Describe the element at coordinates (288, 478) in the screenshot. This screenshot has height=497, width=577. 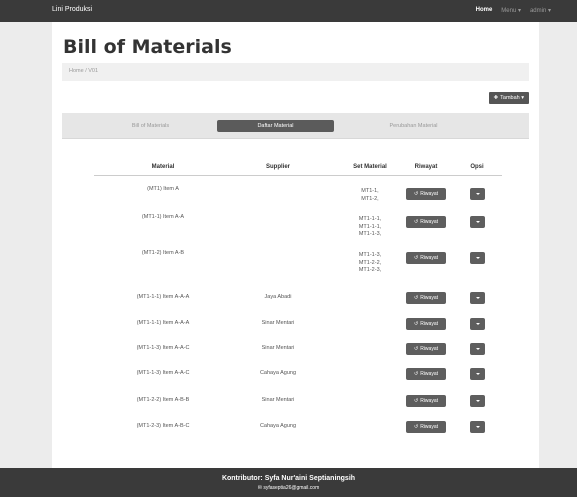
I see `footer-contributor: Kontributor: Syfa Nur'aini Septianingsih` at that location.